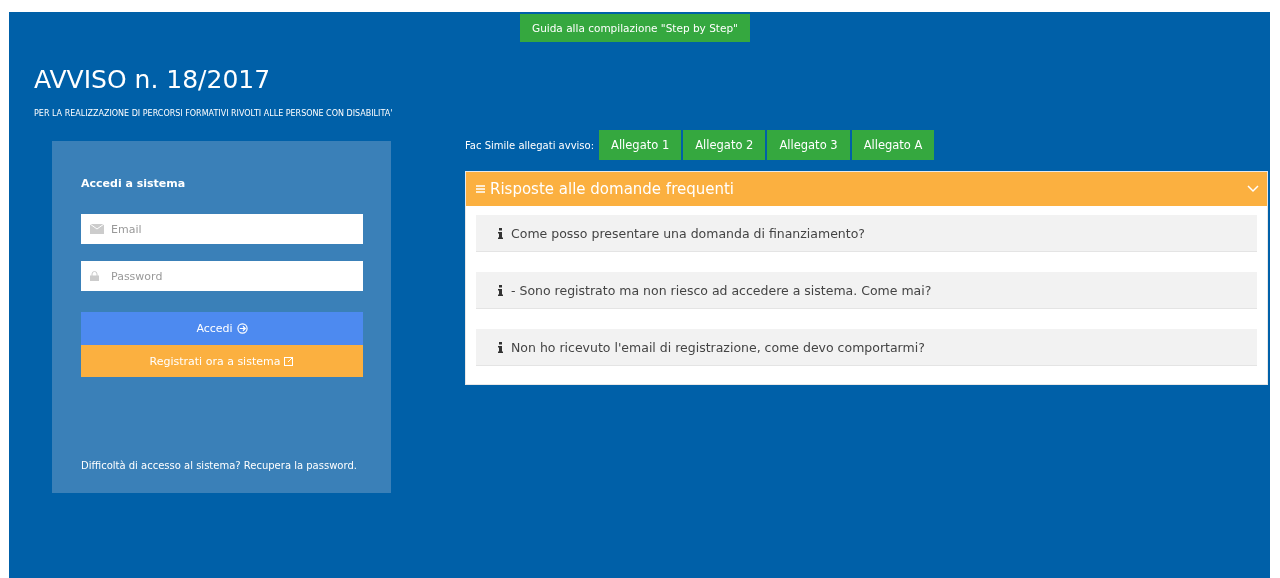 The image size is (1280, 578). I want to click on envelope-icon, so click(97, 229).